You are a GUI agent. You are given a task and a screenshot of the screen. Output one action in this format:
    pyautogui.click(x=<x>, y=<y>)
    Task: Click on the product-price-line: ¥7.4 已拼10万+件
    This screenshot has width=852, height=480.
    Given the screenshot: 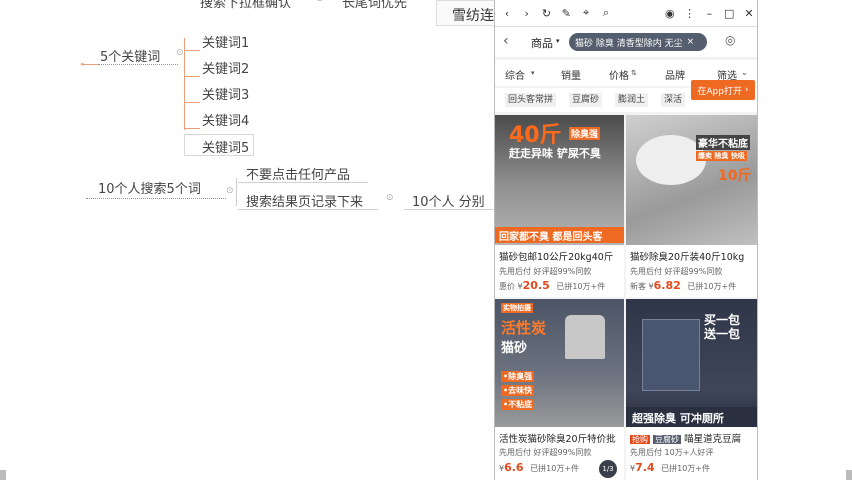 What is the action you would take?
    pyautogui.click(x=670, y=467)
    